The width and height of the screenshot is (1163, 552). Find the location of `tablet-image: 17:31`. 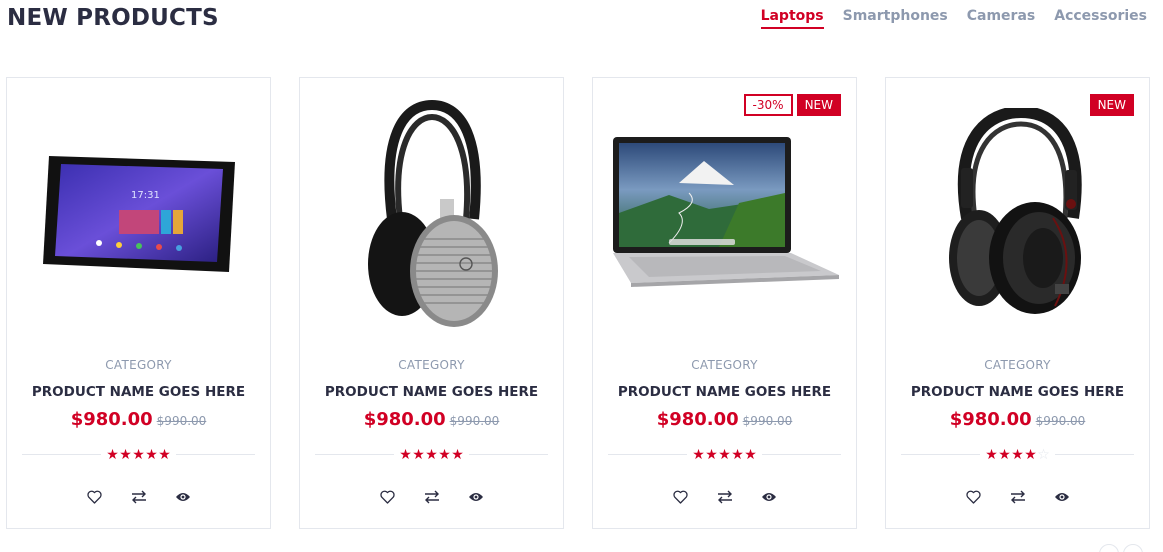

tablet-image: 17:31 is located at coordinates (138, 214).